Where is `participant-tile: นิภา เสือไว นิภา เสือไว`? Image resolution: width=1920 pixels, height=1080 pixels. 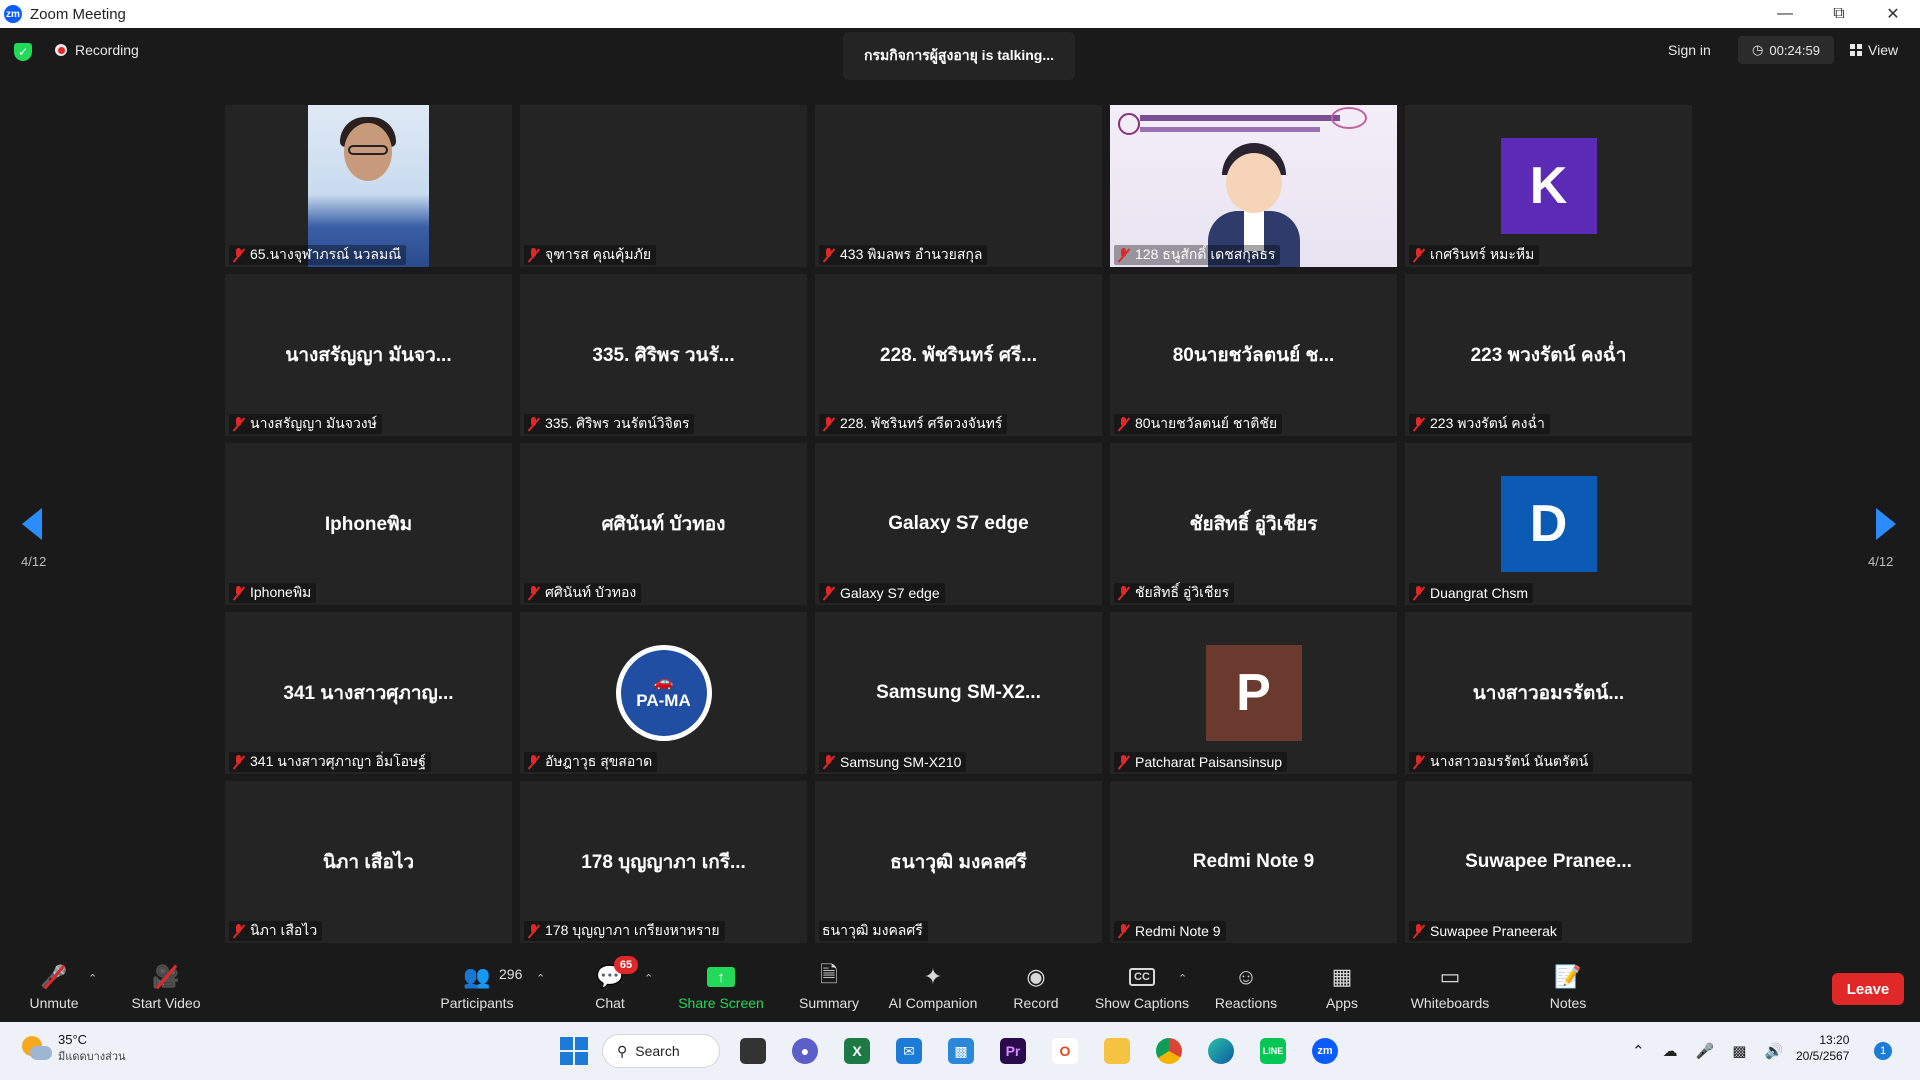 participant-tile: นิภา เสือไว นิภา เสือไว is located at coordinates (368, 862).